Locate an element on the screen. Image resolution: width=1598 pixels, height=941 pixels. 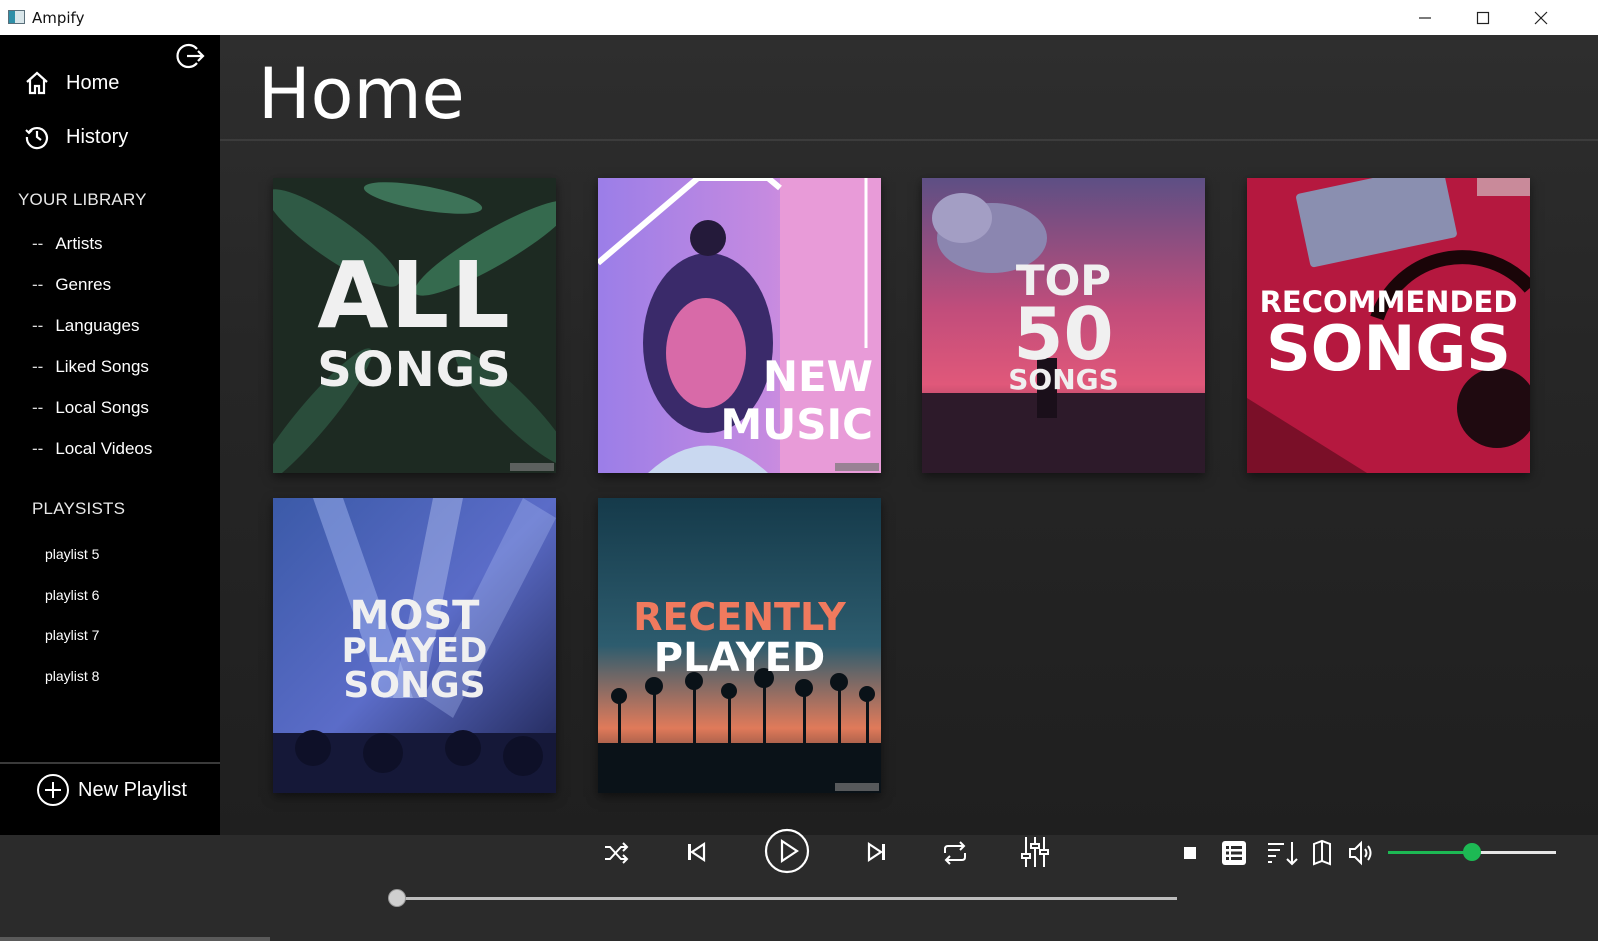
skip-next-icon is located at coordinates (876, 852).